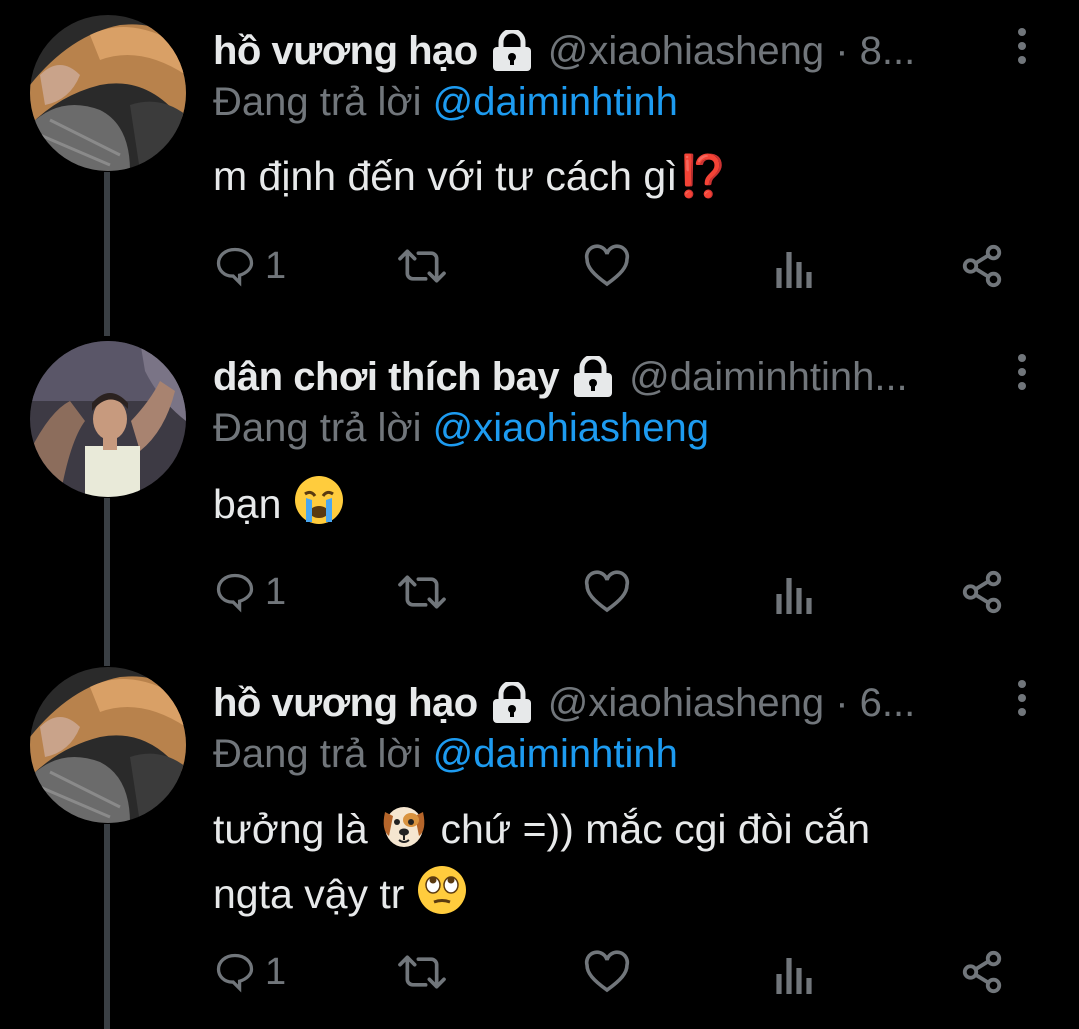 The height and width of the screenshot is (1029, 1079). What do you see at coordinates (404, 832) in the screenshot?
I see `dog-face-emoji` at bounding box center [404, 832].